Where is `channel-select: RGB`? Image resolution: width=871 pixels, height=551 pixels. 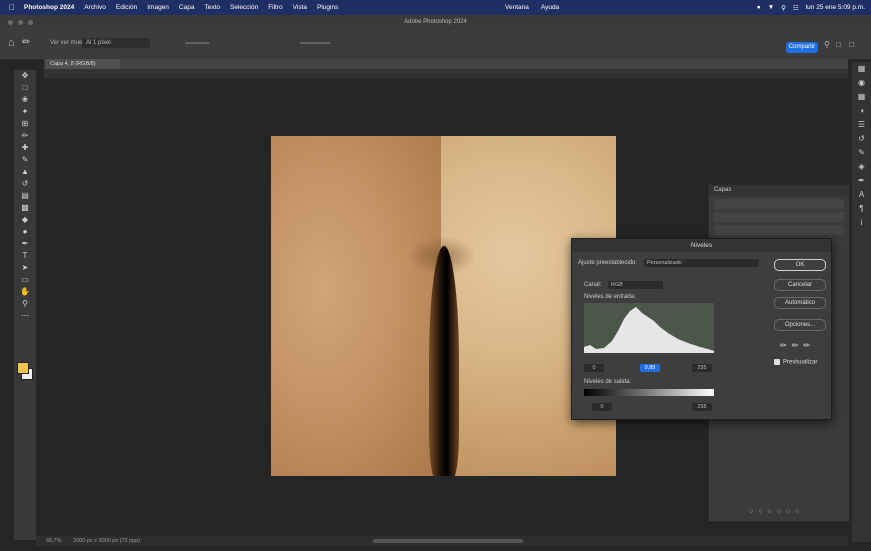
channel-select: RGB is located at coordinates (635, 285).